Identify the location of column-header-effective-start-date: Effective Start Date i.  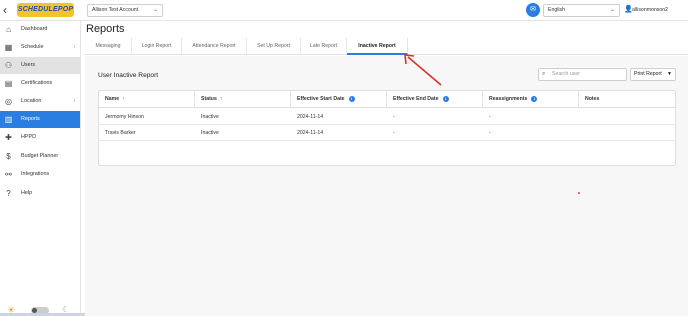
(339, 99).